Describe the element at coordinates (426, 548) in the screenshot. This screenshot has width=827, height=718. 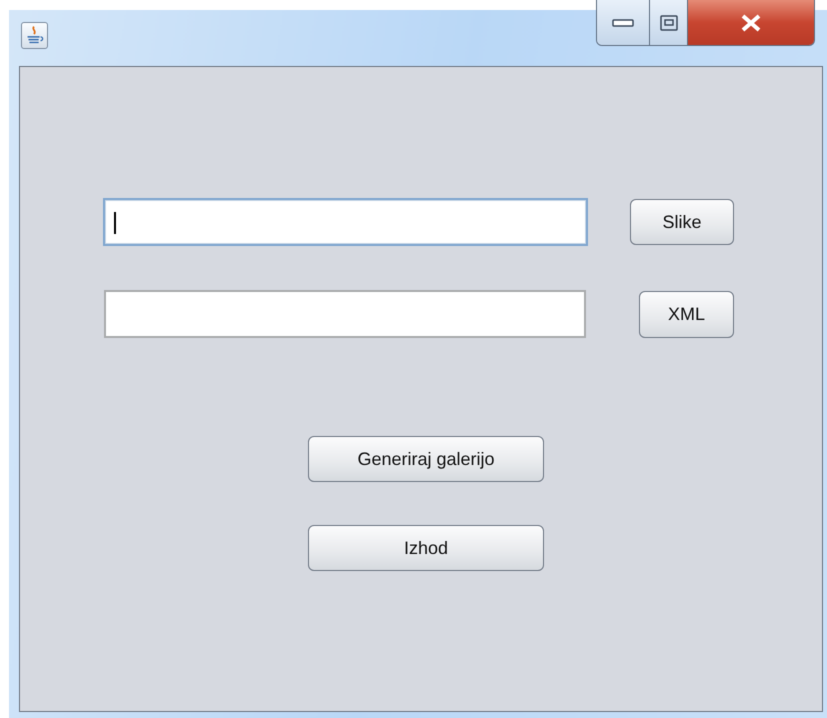
I see `action-button: Izhod` at that location.